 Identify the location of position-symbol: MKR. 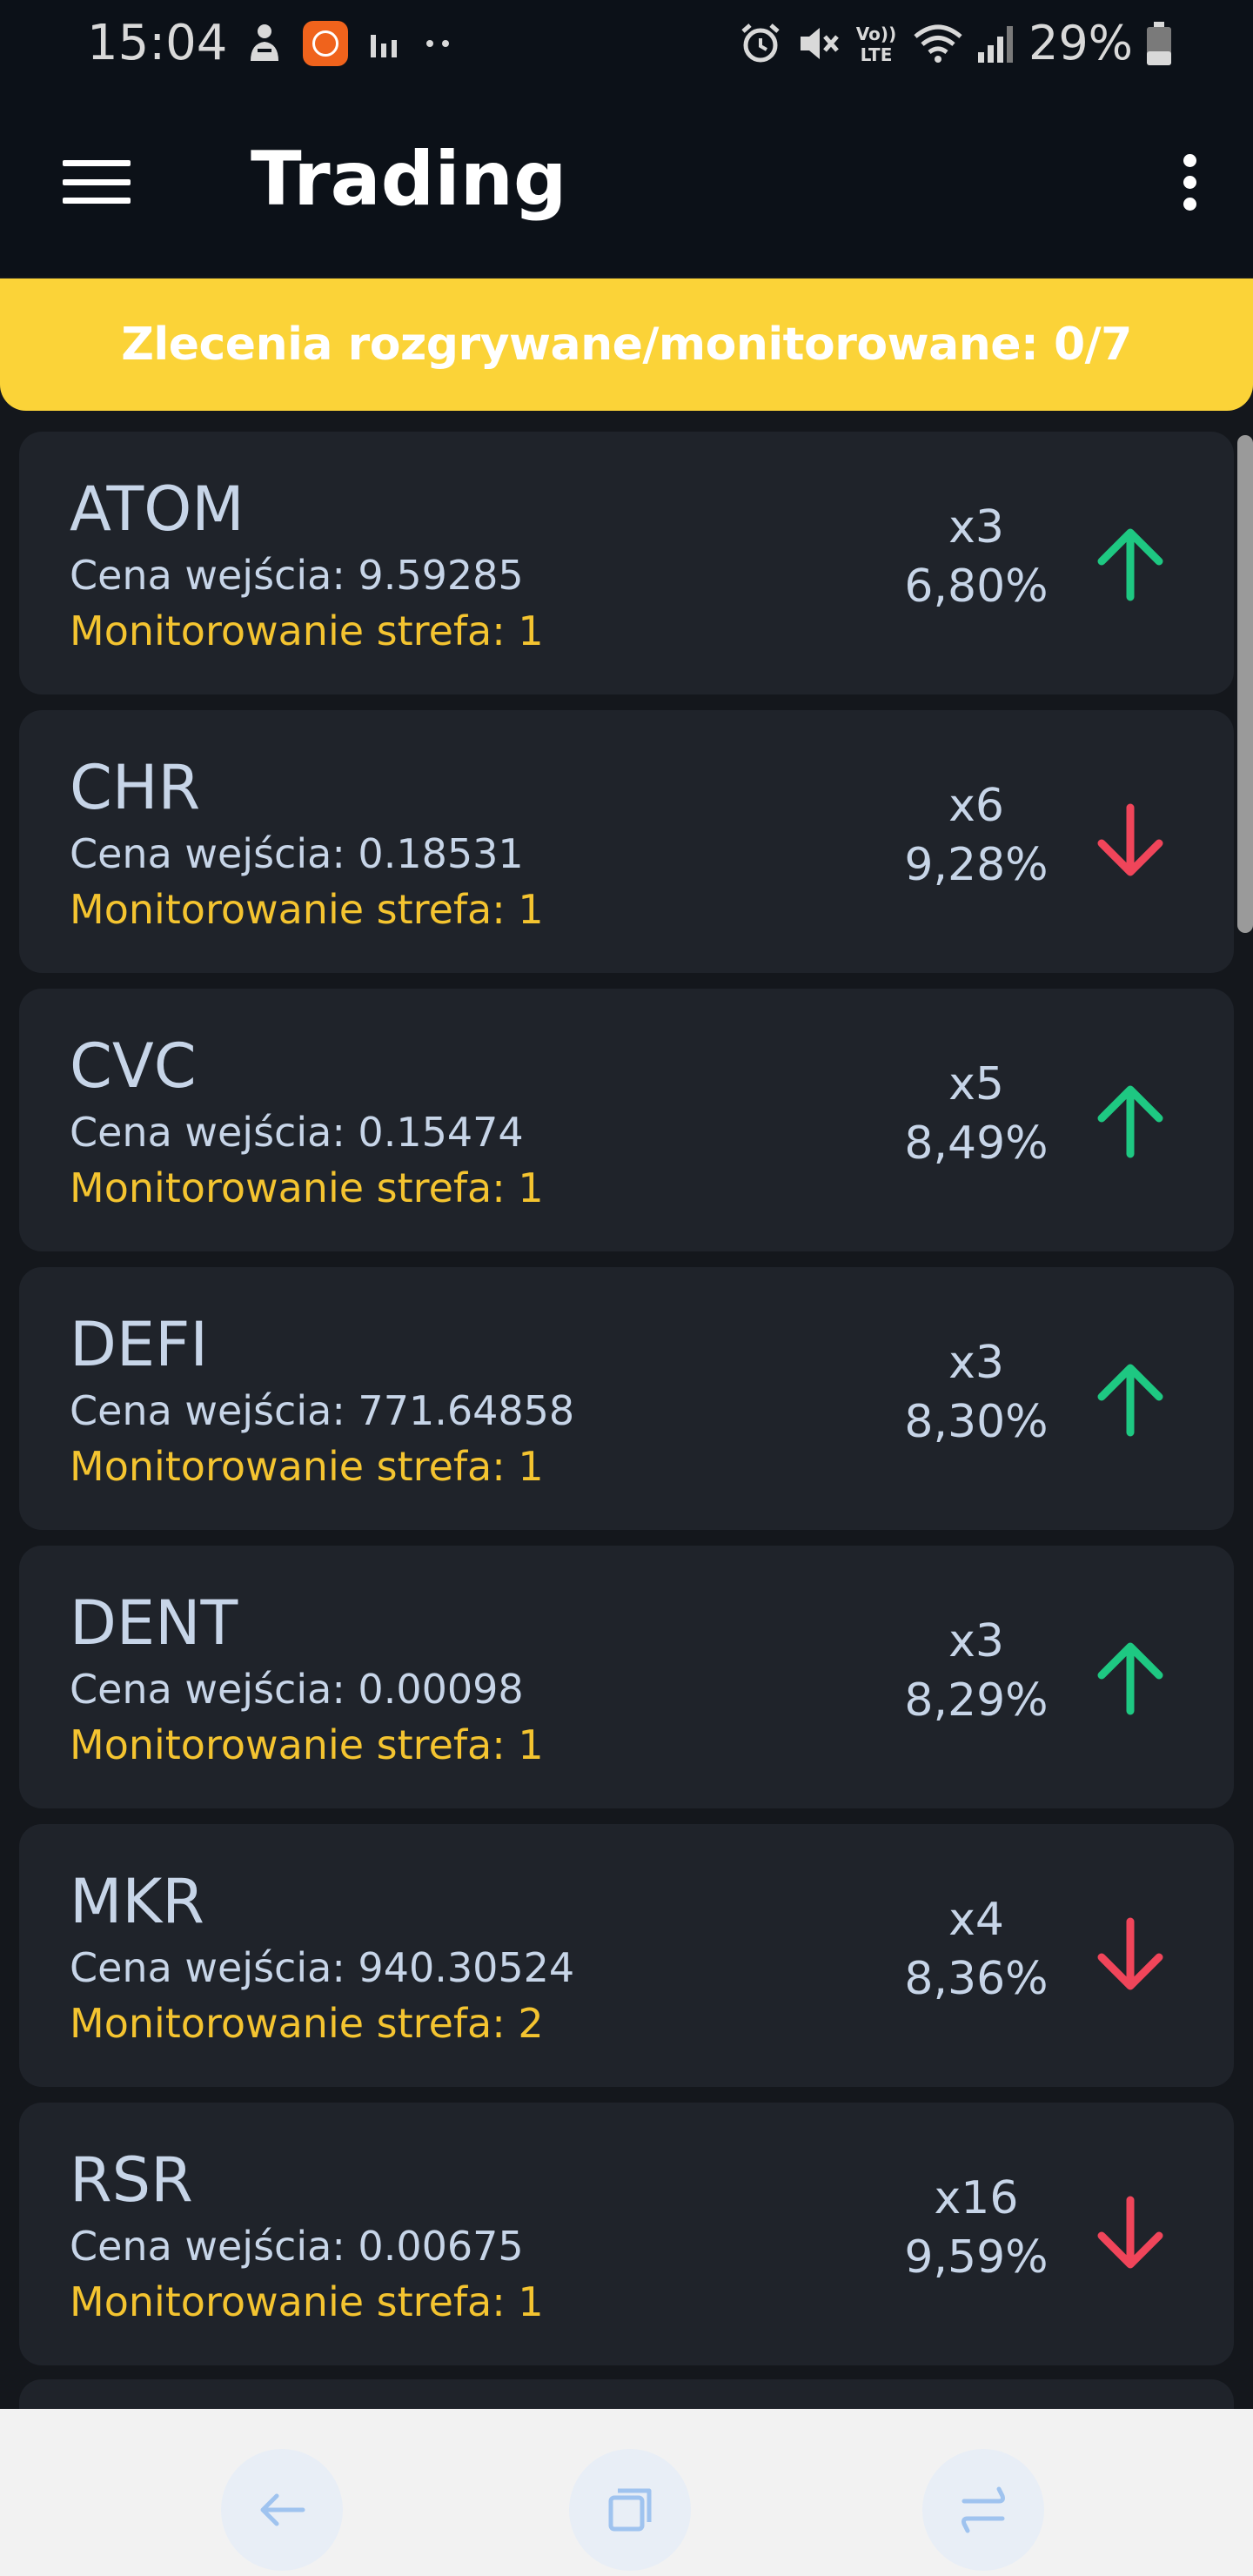
(137, 1901).